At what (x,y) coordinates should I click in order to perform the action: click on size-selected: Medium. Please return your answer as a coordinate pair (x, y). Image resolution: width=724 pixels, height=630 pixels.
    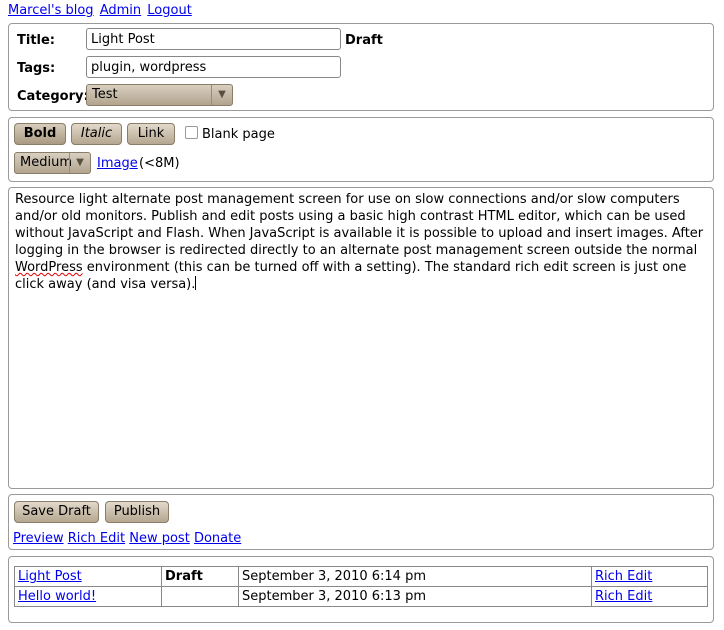
    Looking at the image, I should click on (46, 162).